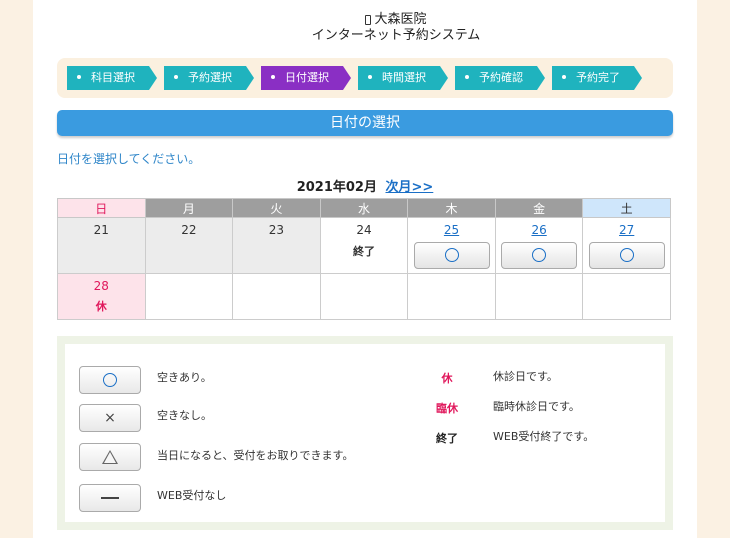 Image resolution: width=730 pixels, height=538 pixels. I want to click on legend-available-sample, so click(110, 380).